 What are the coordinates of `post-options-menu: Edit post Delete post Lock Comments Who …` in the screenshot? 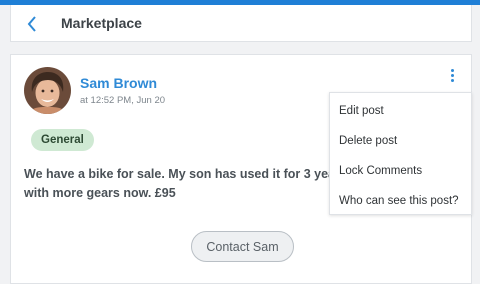 It's located at (400, 153).